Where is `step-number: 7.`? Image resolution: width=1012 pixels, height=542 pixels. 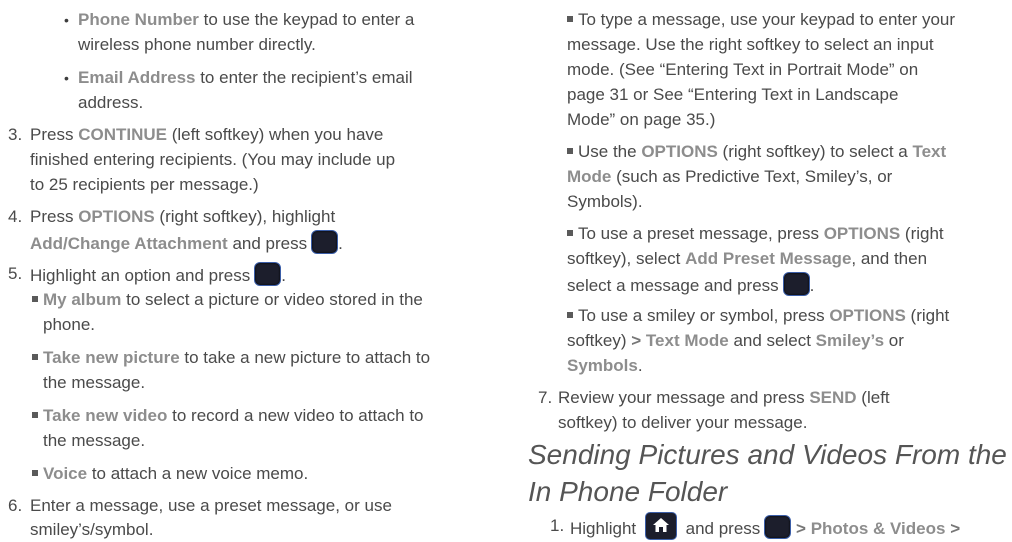
step-number: 7. is located at coordinates (545, 397).